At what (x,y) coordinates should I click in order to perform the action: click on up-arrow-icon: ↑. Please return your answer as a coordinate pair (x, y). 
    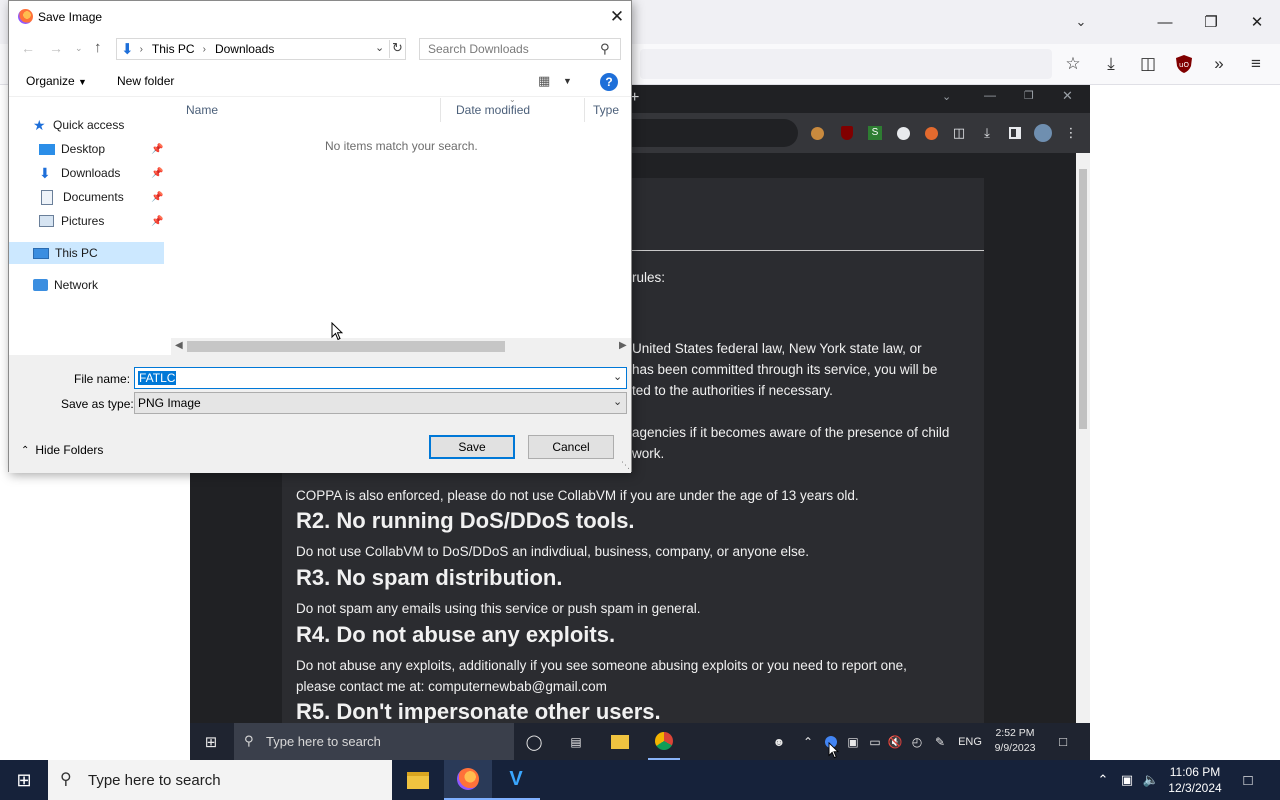
    Looking at the image, I should click on (98, 47).